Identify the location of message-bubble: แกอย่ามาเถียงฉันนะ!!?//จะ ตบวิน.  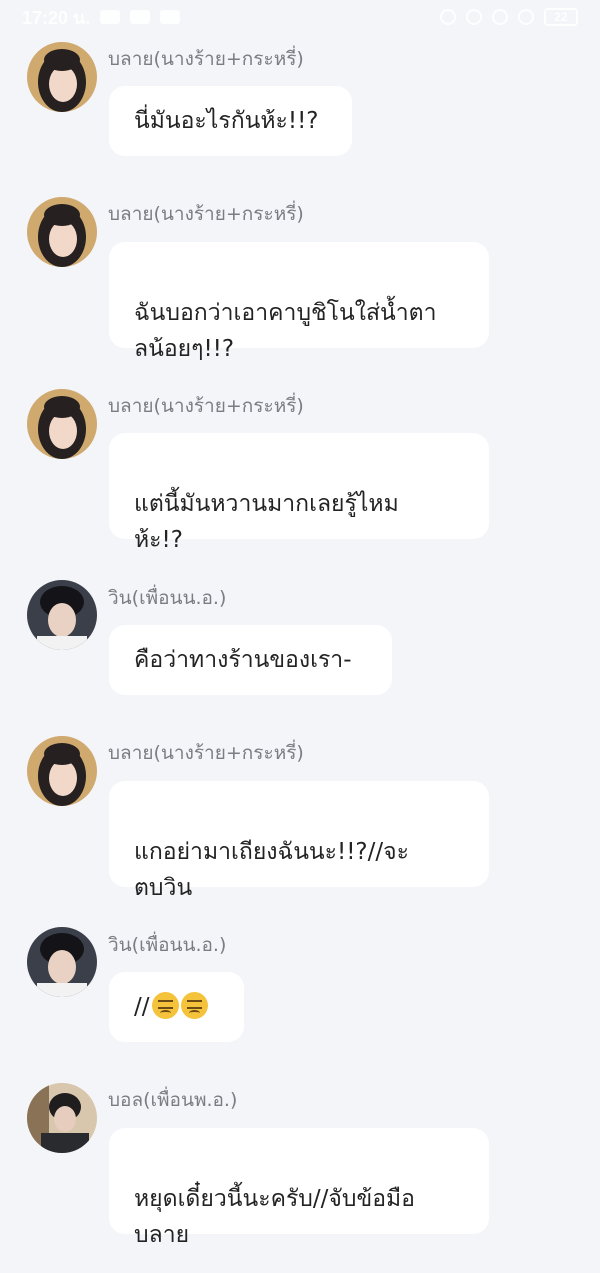
(299, 841).